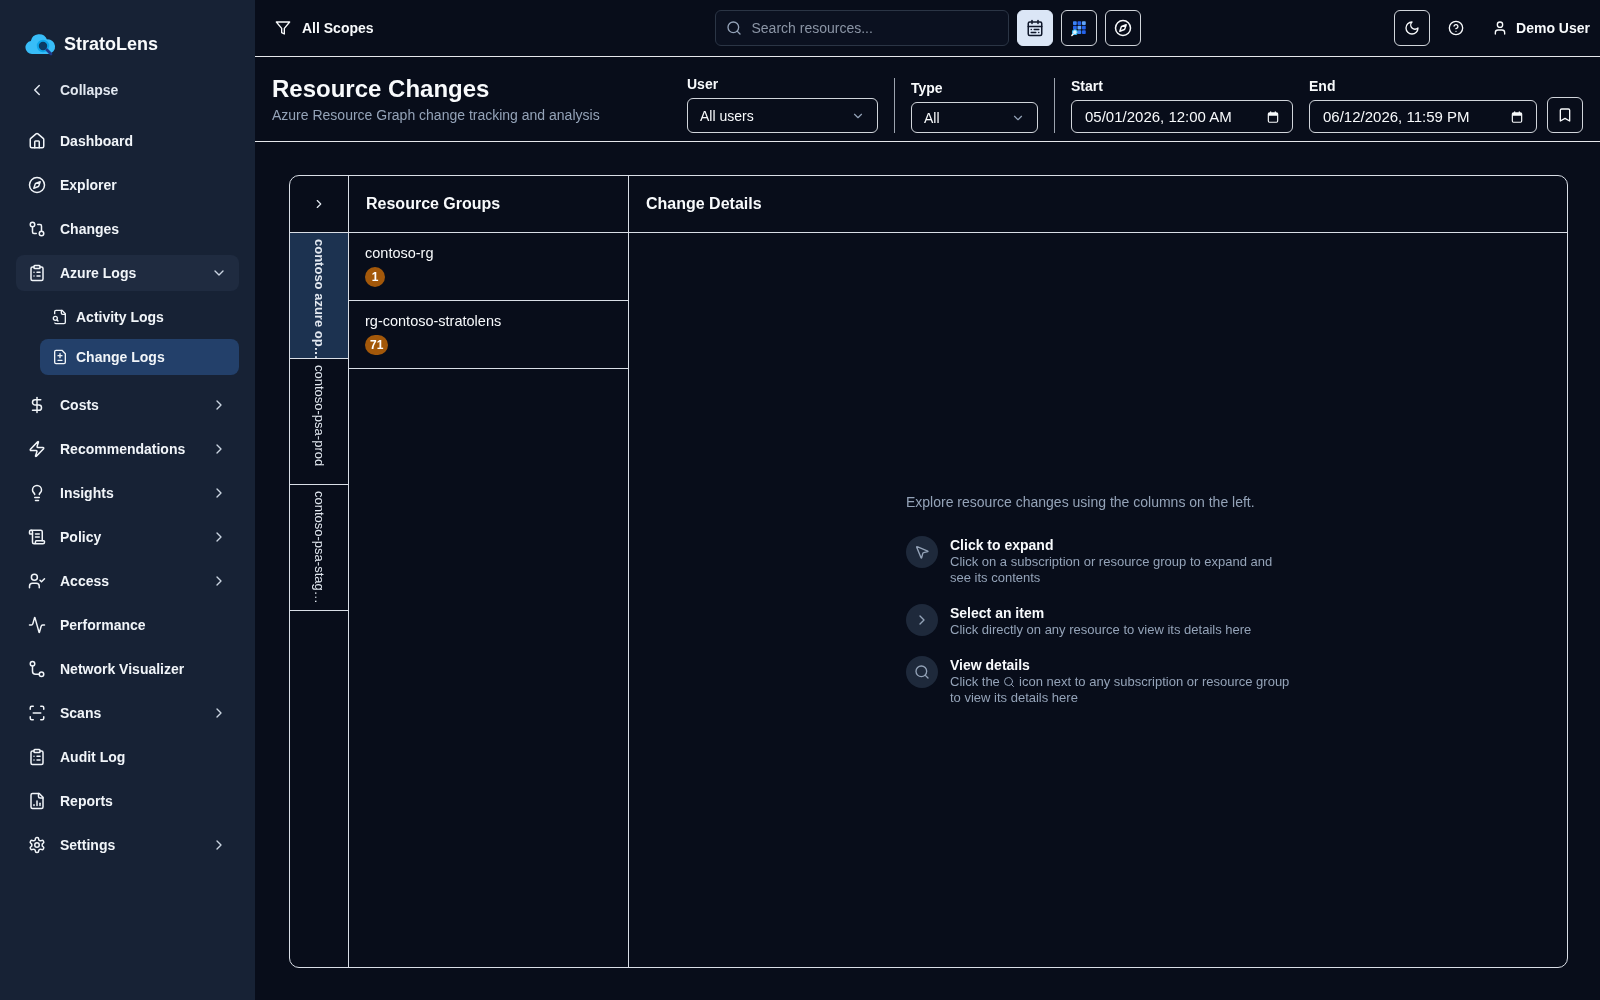 This screenshot has height=1000, width=1600. I want to click on count-badge: 1, so click(375, 277).